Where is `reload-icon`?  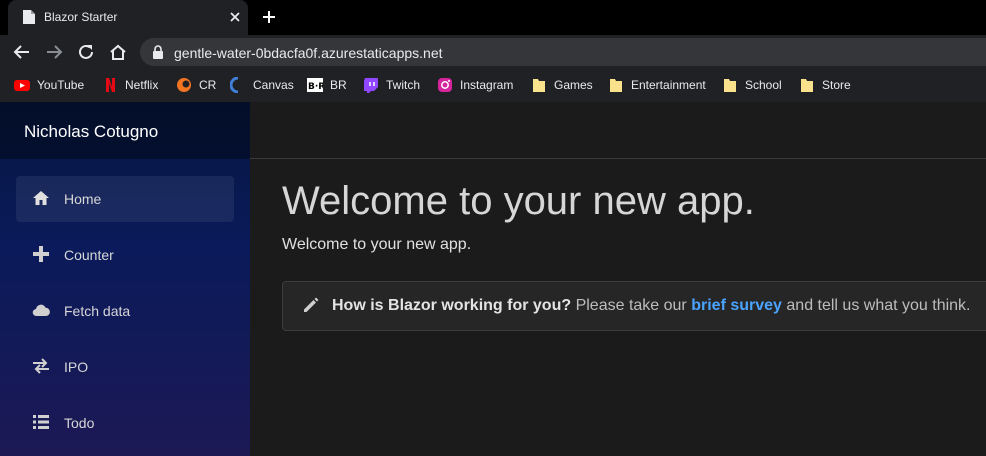 reload-icon is located at coordinates (86, 52).